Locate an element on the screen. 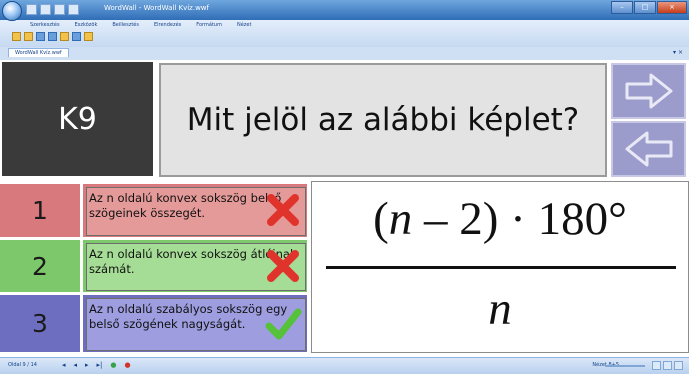  redo-icon is located at coordinates (73, 9).